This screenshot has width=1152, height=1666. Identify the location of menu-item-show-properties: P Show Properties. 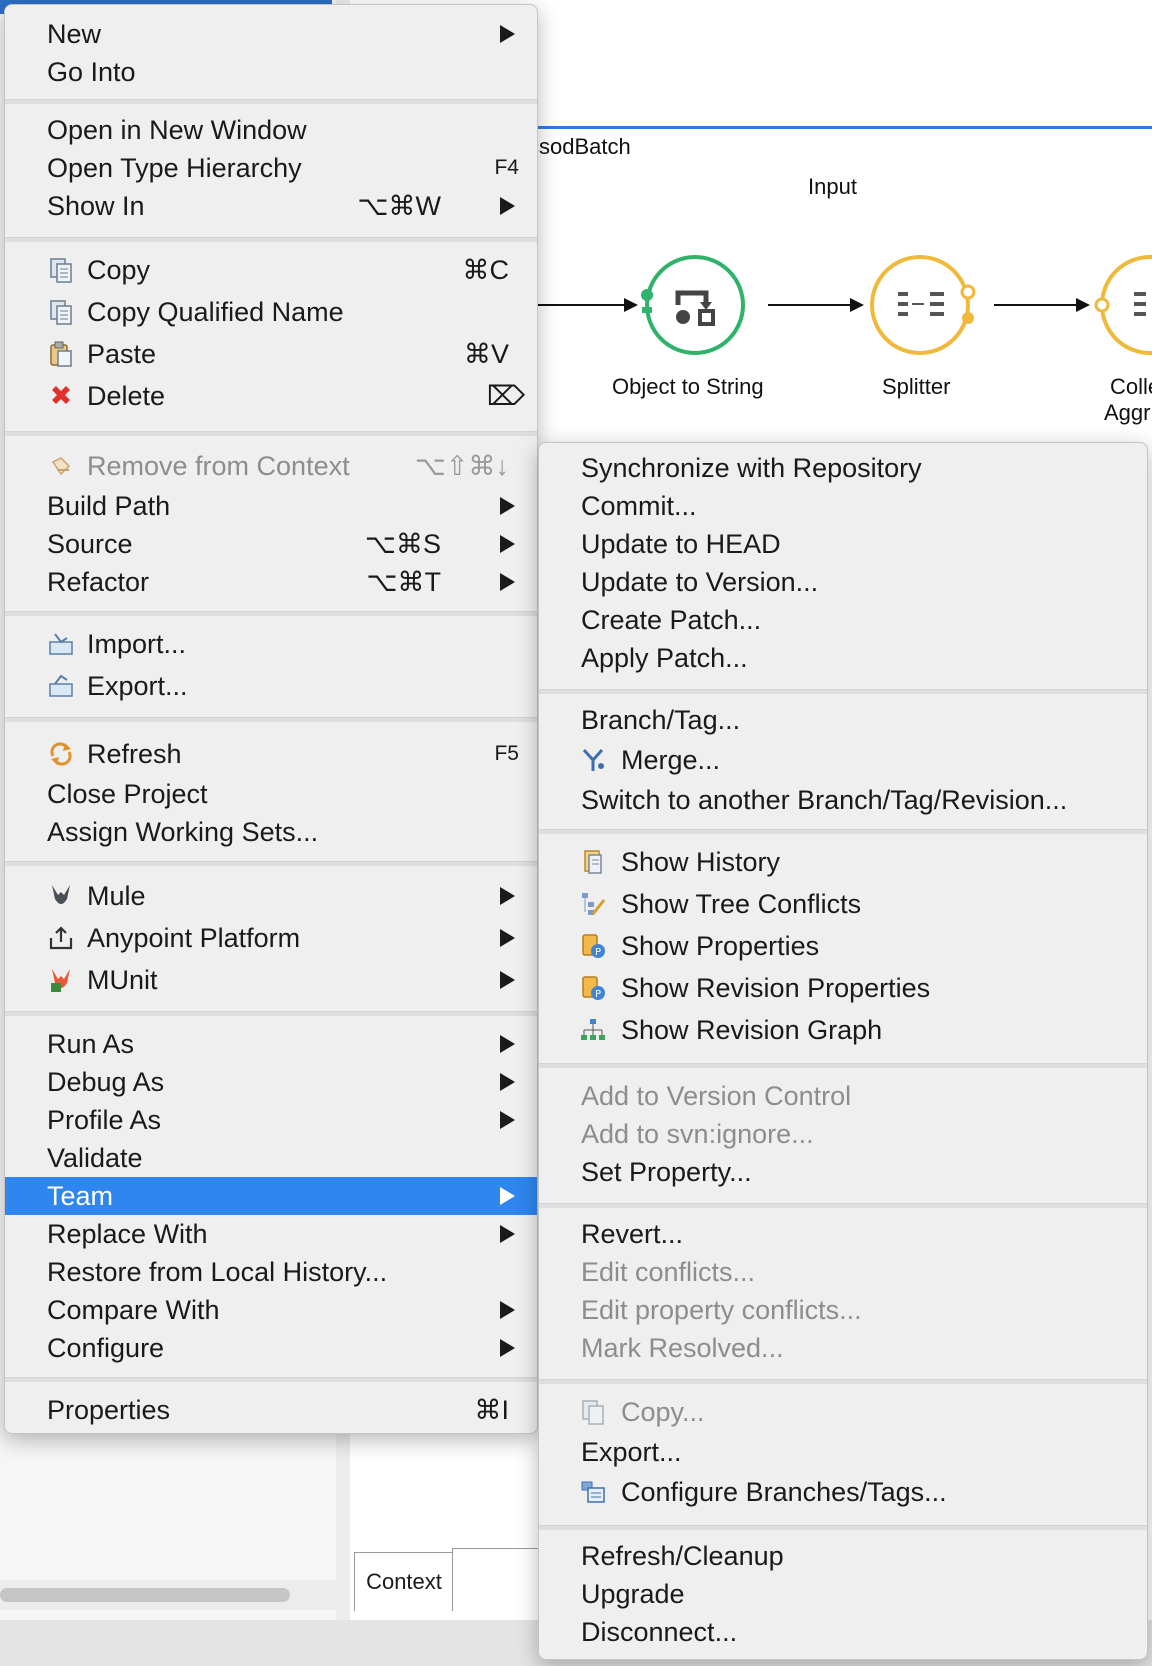
(843, 946).